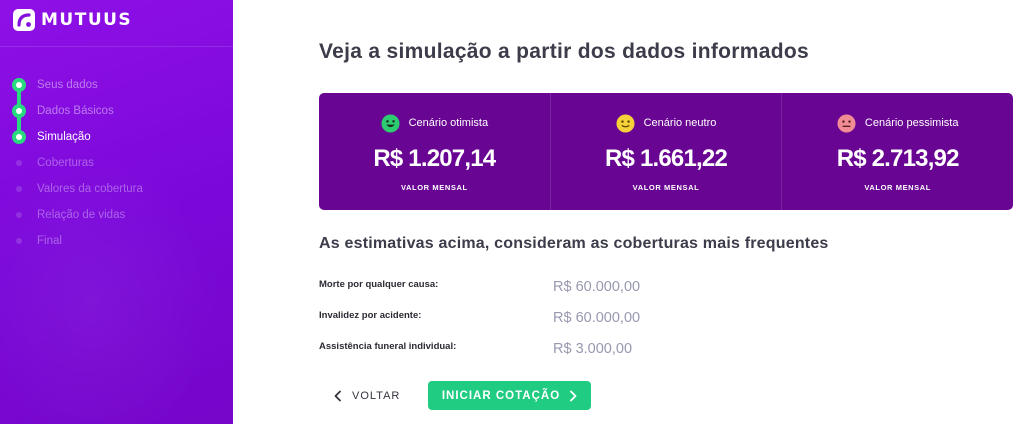  I want to click on step-simulacao: Simulação, so click(119, 137).